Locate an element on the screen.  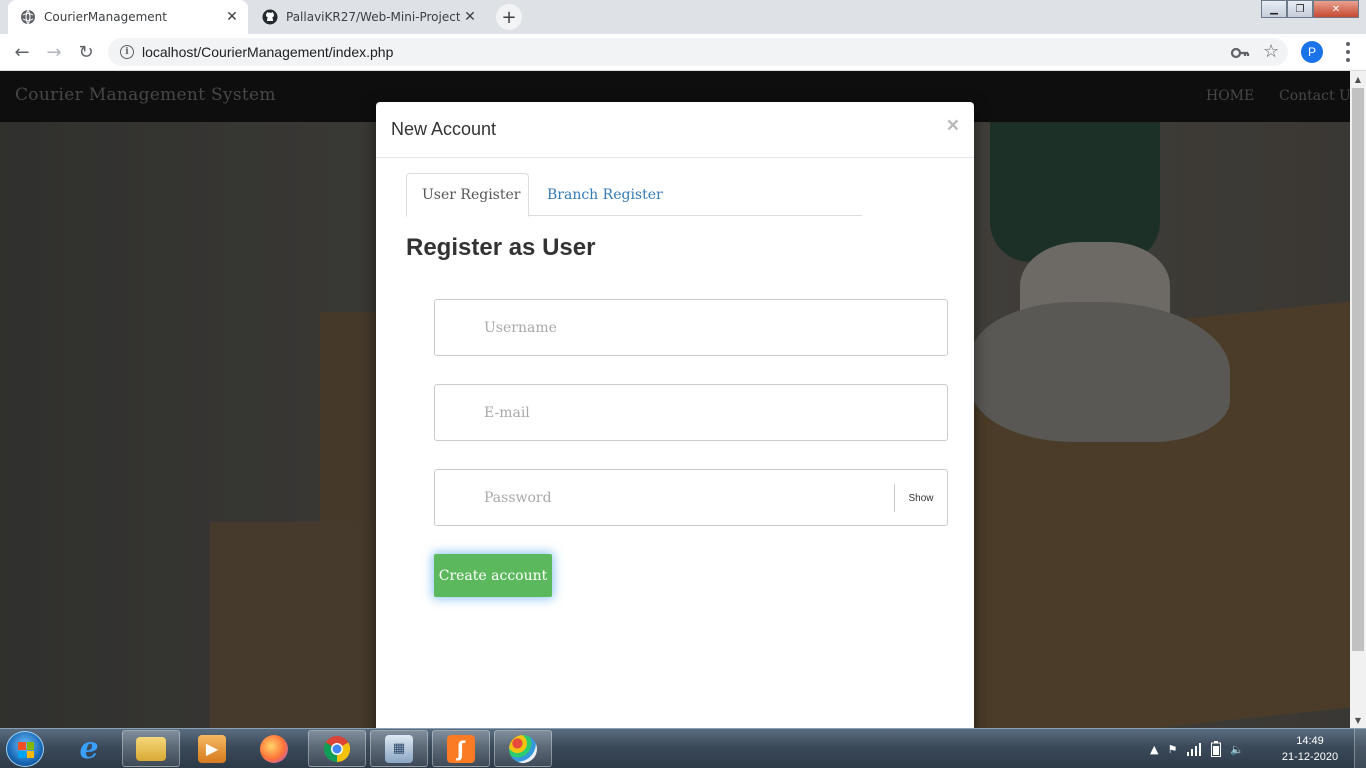
username-input is located at coordinates (684, 328).